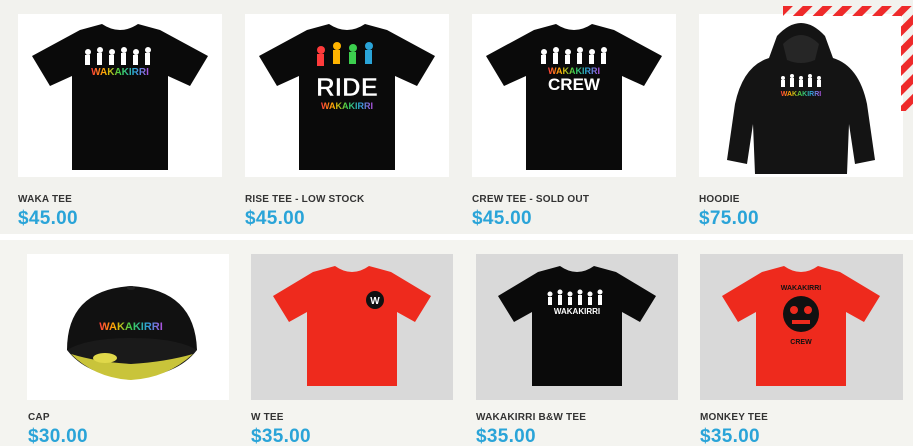 Image resolution: width=913 pixels, height=448 pixels. Describe the element at coordinates (39, 417) in the screenshot. I see `product-name: CAP` at that location.